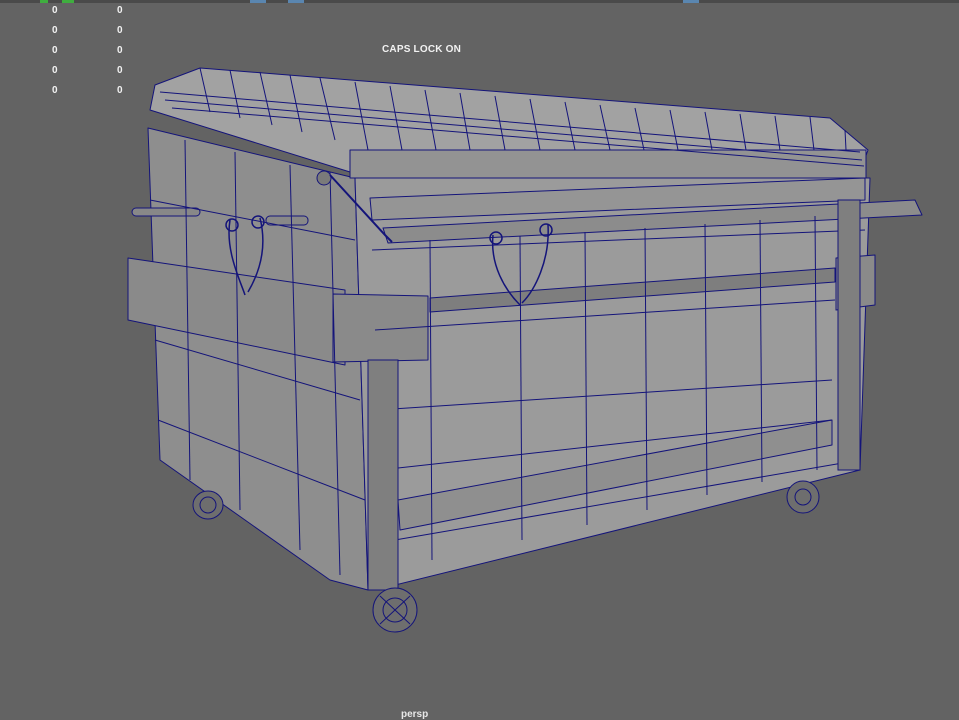 The image size is (959, 720). What do you see at coordinates (415, 714) in the screenshot?
I see `camera-label: persp` at bounding box center [415, 714].